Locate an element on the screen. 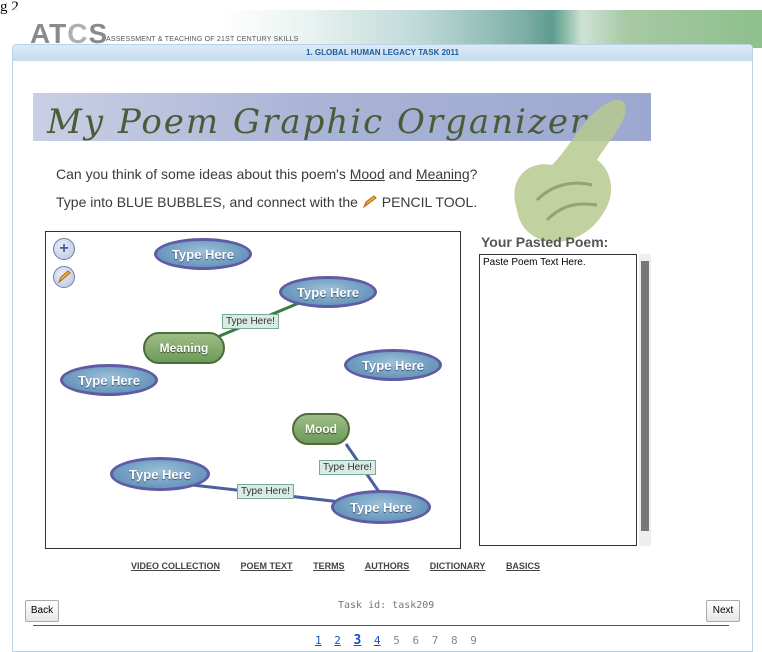 The width and height of the screenshot is (762, 652). page-number: 5 is located at coordinates (396, 640).